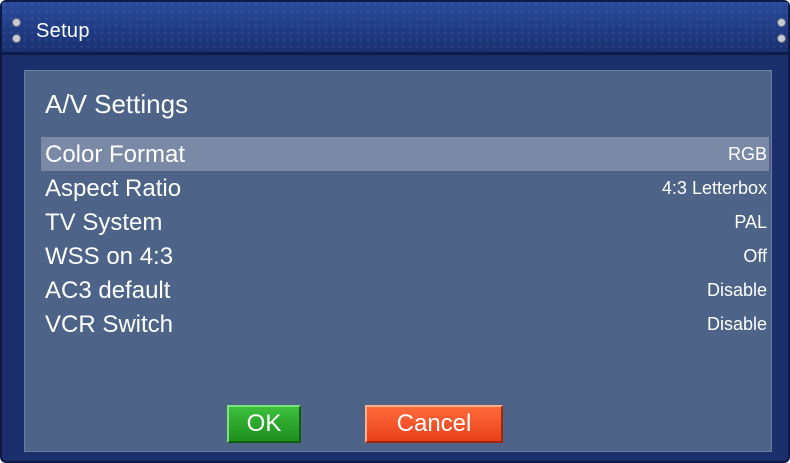 The height and width of the screenshot is (463, 790). Describe the element at coordinates (395, 28) in the screenshot. I see `title-bar: Setup` at that location.